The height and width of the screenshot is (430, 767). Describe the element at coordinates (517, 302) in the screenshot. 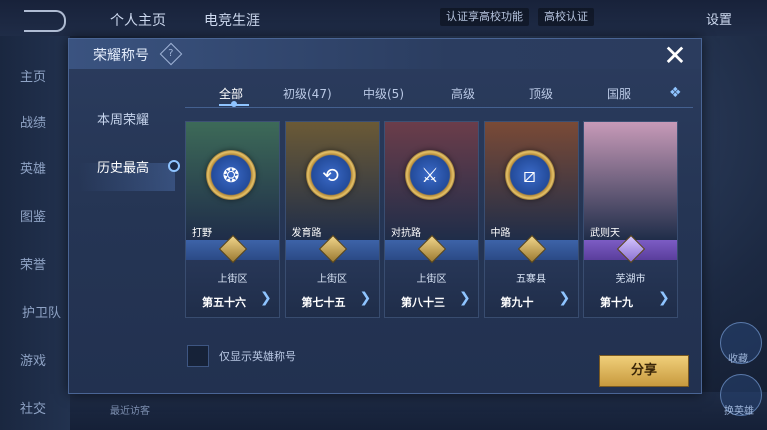

I see `card-rank: 第九十` at that location.